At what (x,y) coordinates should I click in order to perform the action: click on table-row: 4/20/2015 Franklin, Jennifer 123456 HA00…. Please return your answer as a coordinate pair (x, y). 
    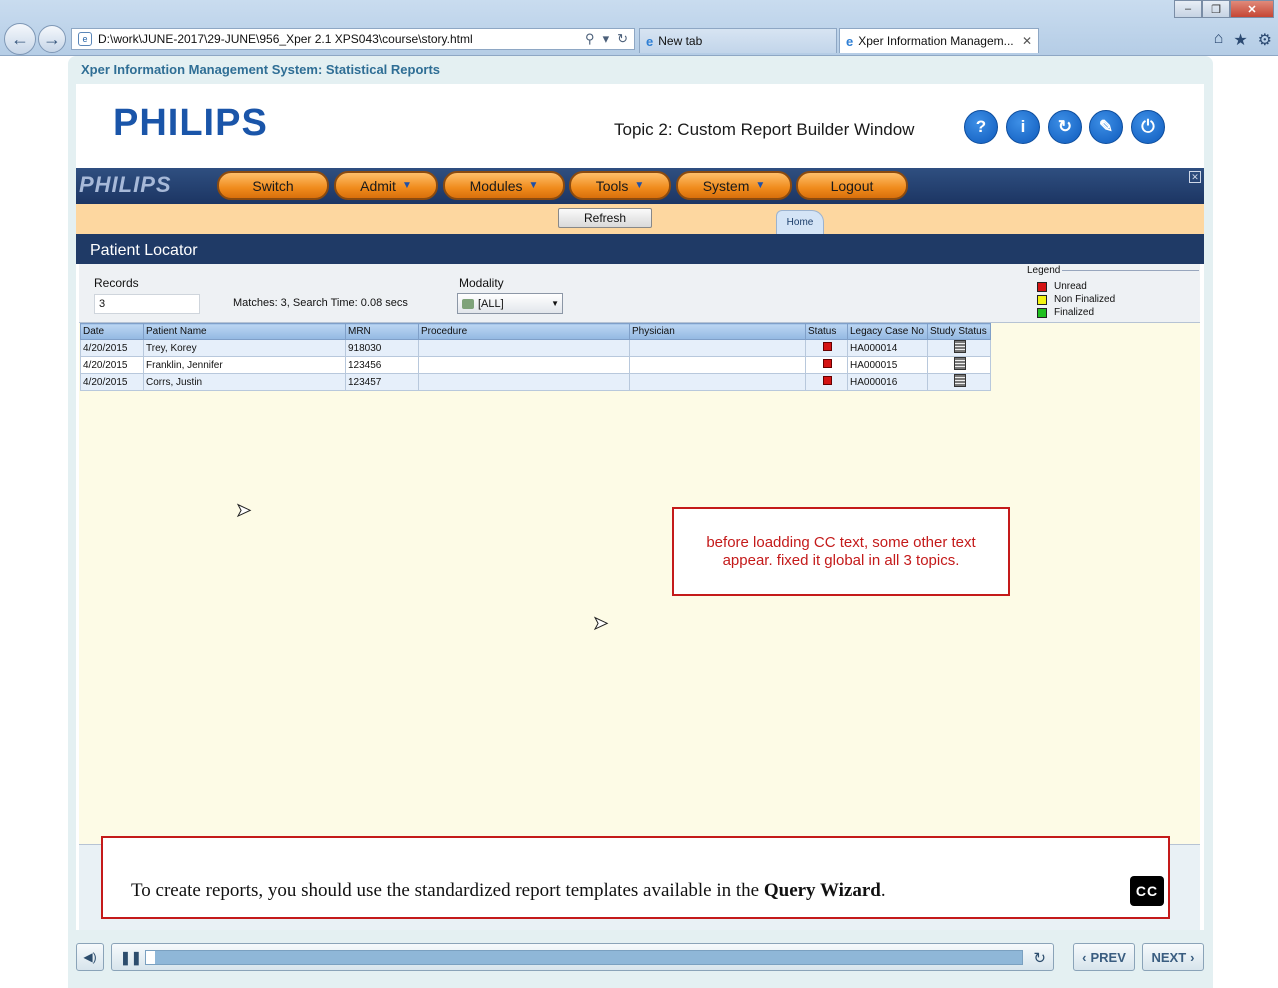
    Looking at the image, I should click on (535, 365).